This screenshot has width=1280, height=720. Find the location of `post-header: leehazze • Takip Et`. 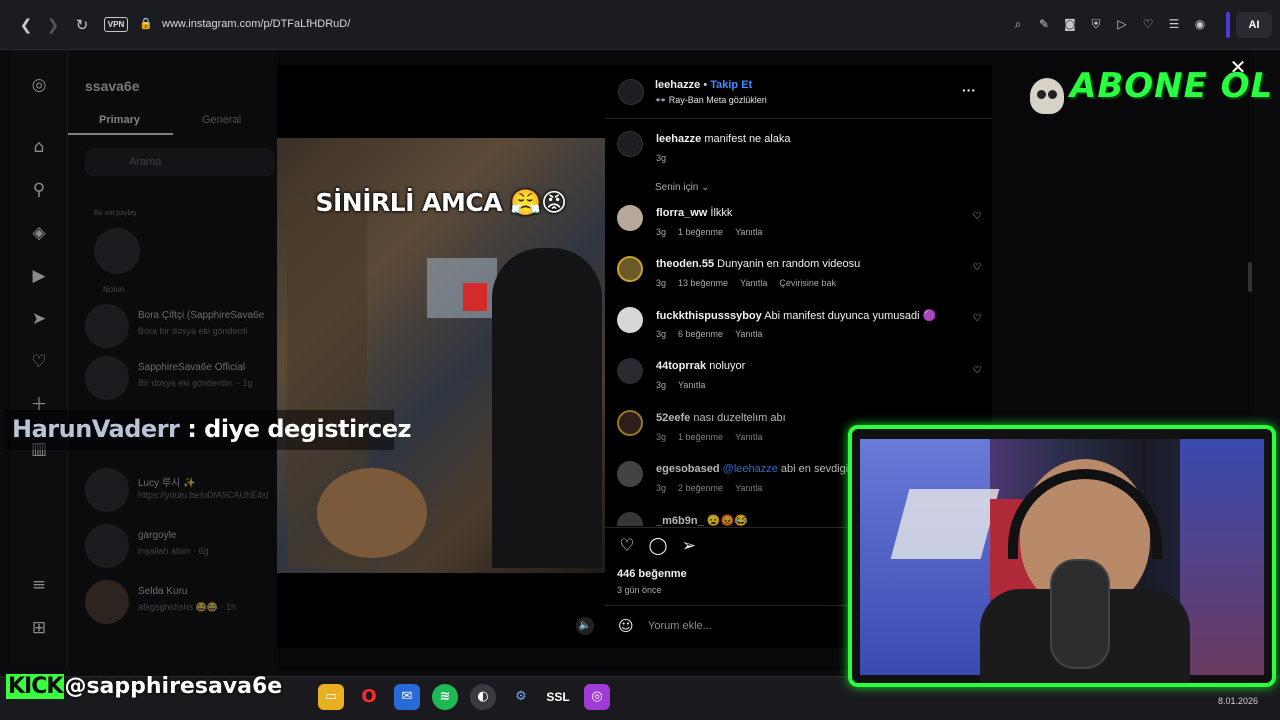

post-header: leehazze • Takip Et is located at coordinates (704, 85).